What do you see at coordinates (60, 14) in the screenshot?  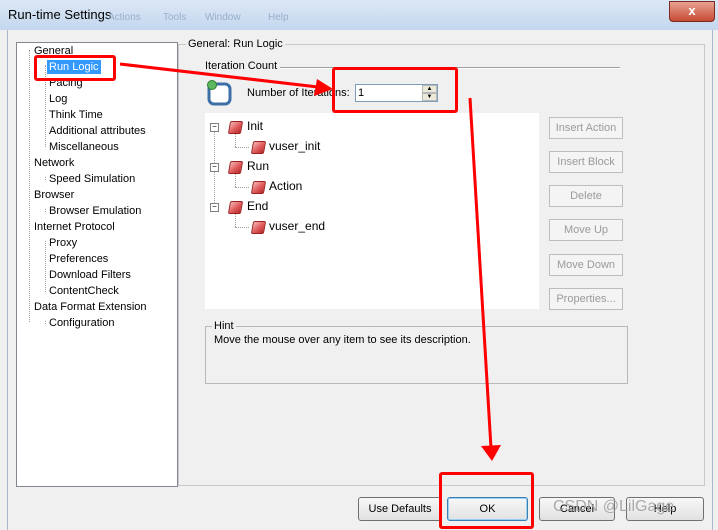 I see `window-title: Run-time Settings` at bounding box center [60, 14].